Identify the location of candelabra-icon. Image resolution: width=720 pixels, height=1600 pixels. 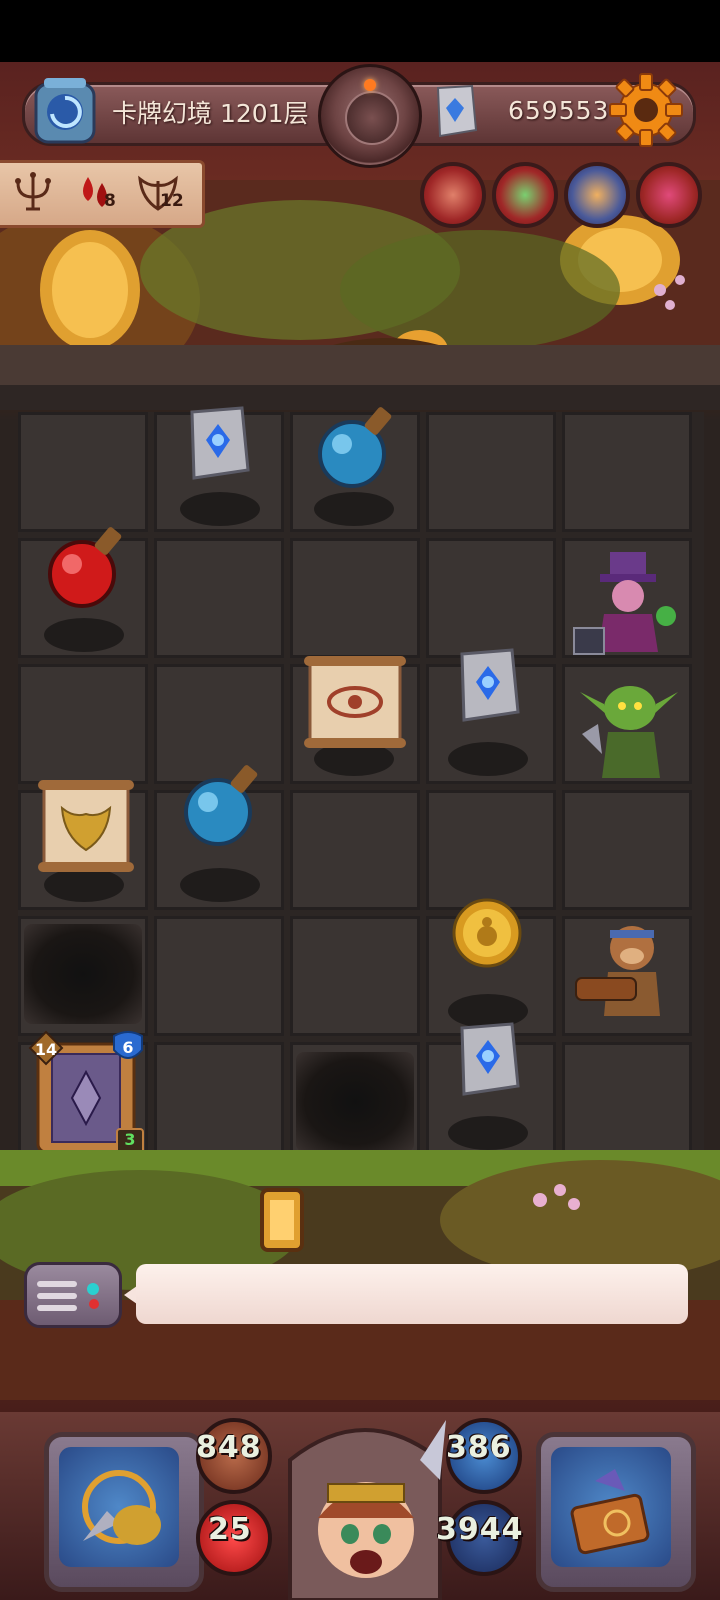
(33, 191).